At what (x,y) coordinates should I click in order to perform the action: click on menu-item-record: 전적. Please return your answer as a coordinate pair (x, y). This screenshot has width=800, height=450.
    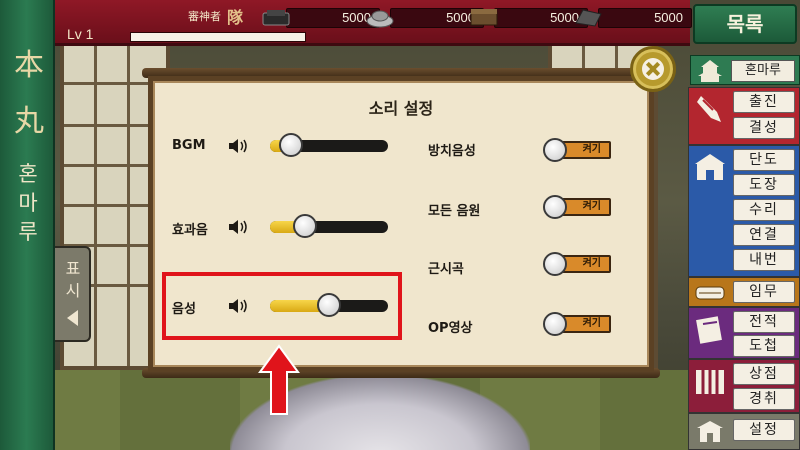
    Looking at the image, I should click on (764, 322).